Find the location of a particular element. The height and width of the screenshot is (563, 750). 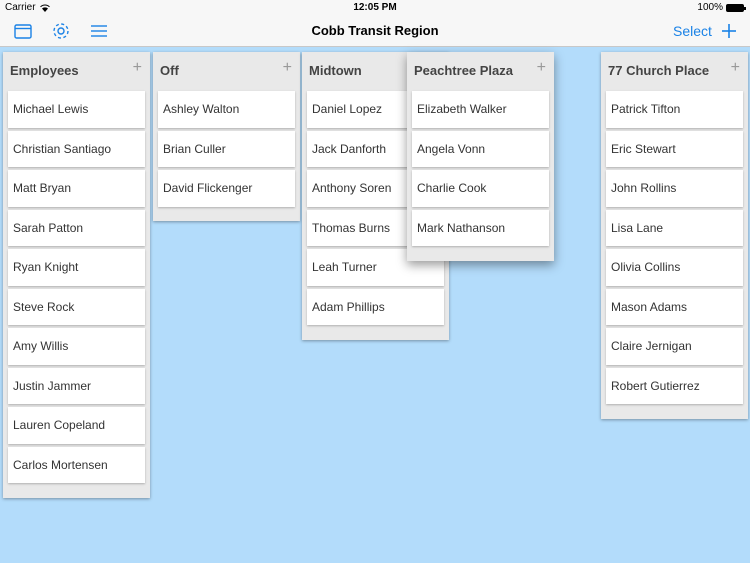

employee-card: Ryan Knight is located at coordinates (76, 267).